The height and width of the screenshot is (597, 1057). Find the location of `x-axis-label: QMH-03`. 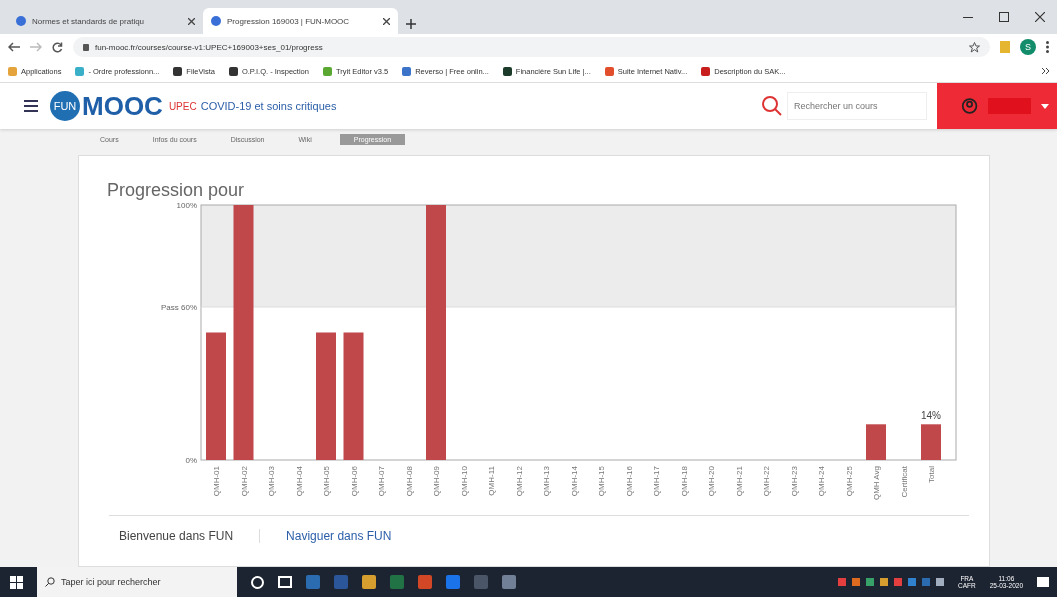

x-axis-label: QMH-03 is located at coordinates (271, 481).